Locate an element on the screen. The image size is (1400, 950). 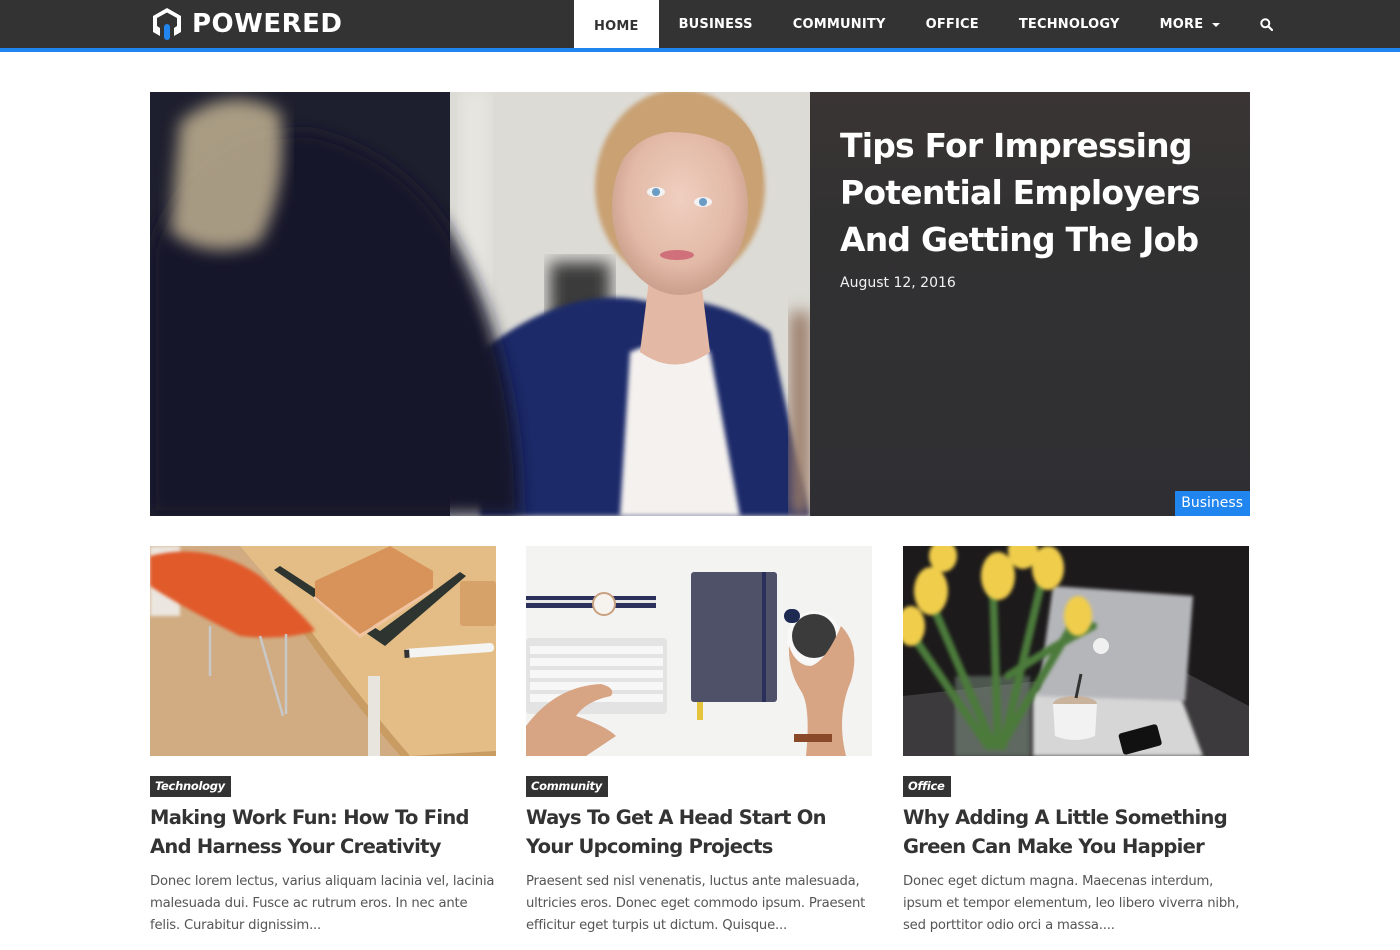
search-icon is located at coordinates (1267, 24).